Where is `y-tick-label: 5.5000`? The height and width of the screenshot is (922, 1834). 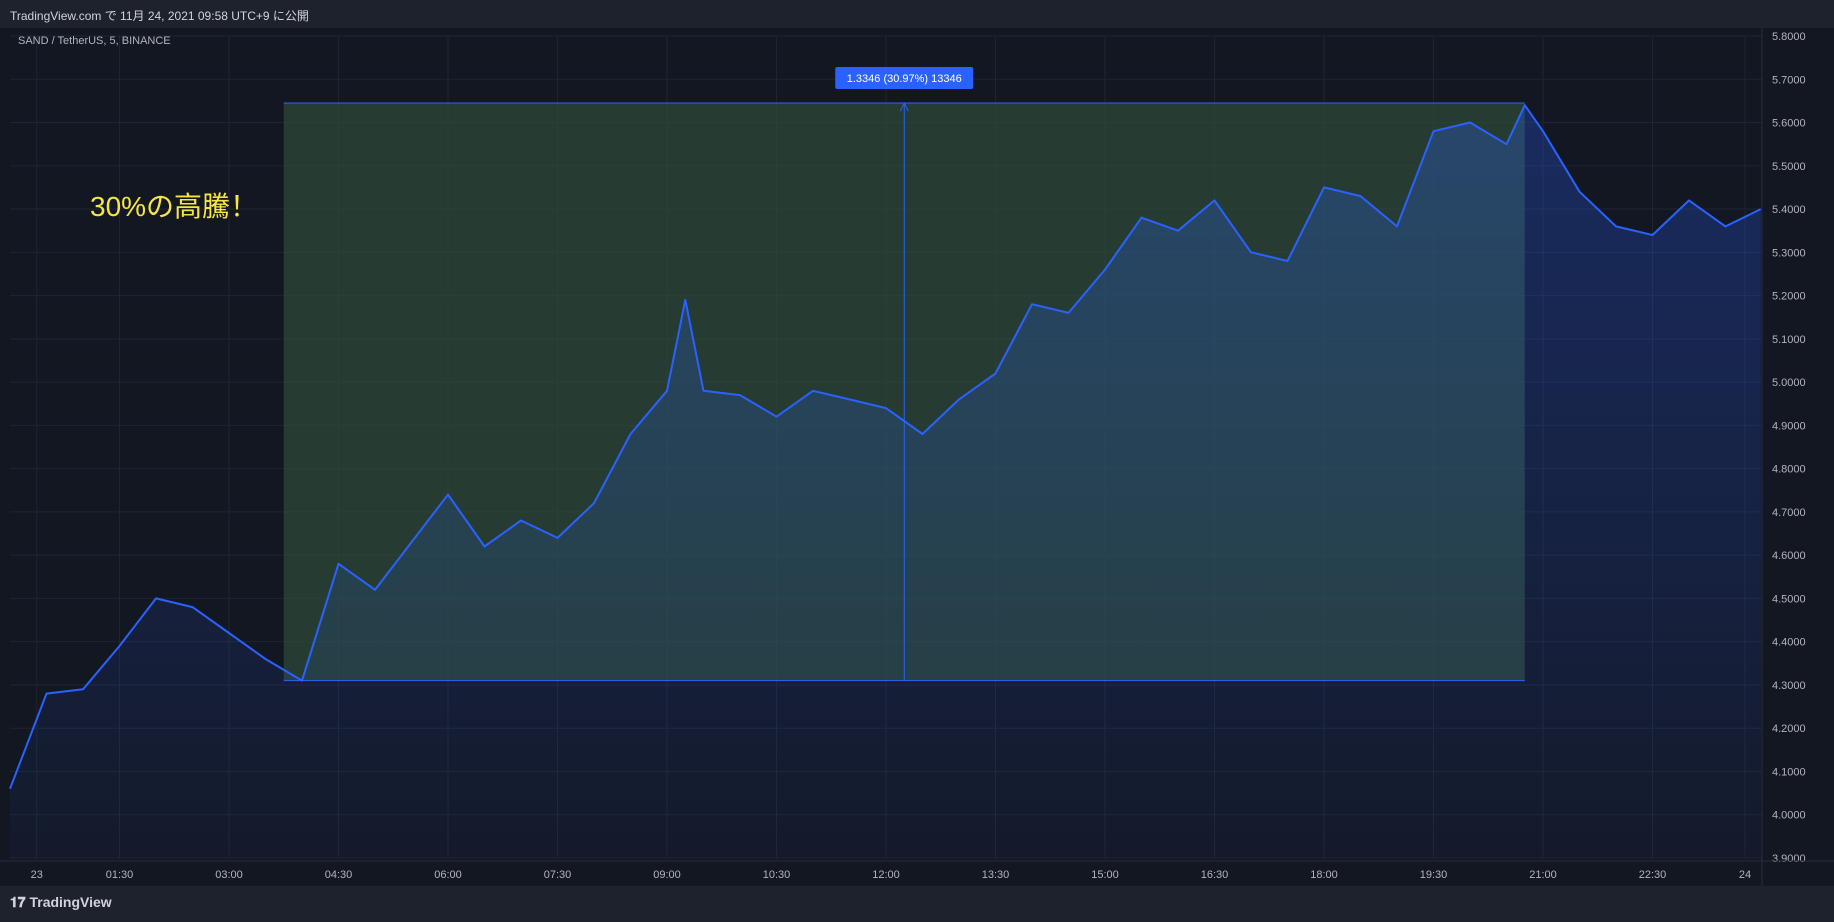 y-tick-label: 5.5000 is located at coordinates (1789, 167).